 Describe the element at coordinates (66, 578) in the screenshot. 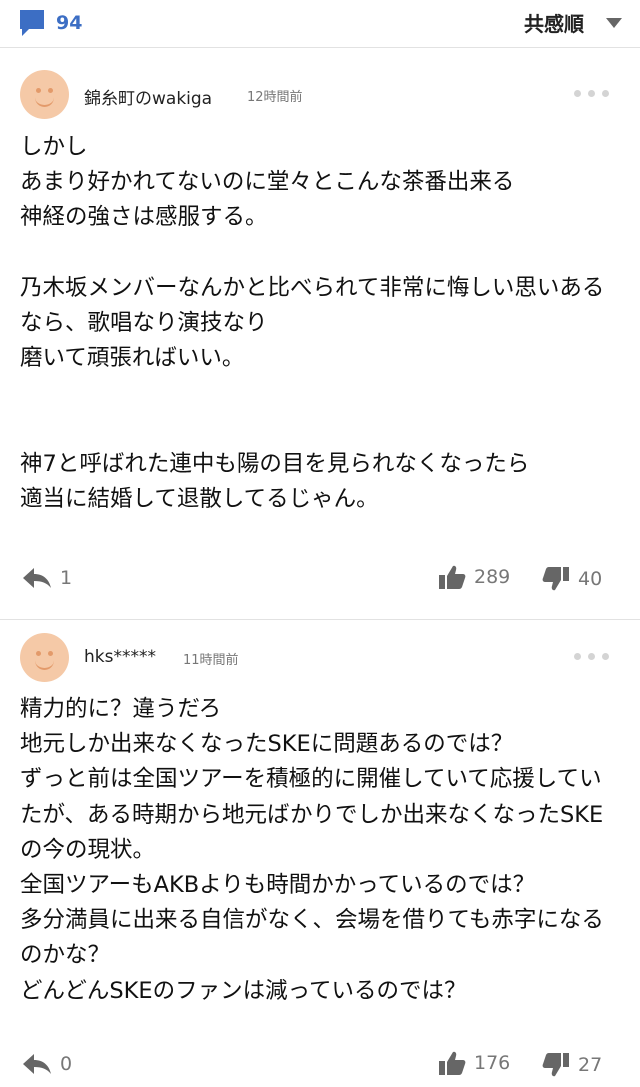

I see `reply-count: 1` at that location.